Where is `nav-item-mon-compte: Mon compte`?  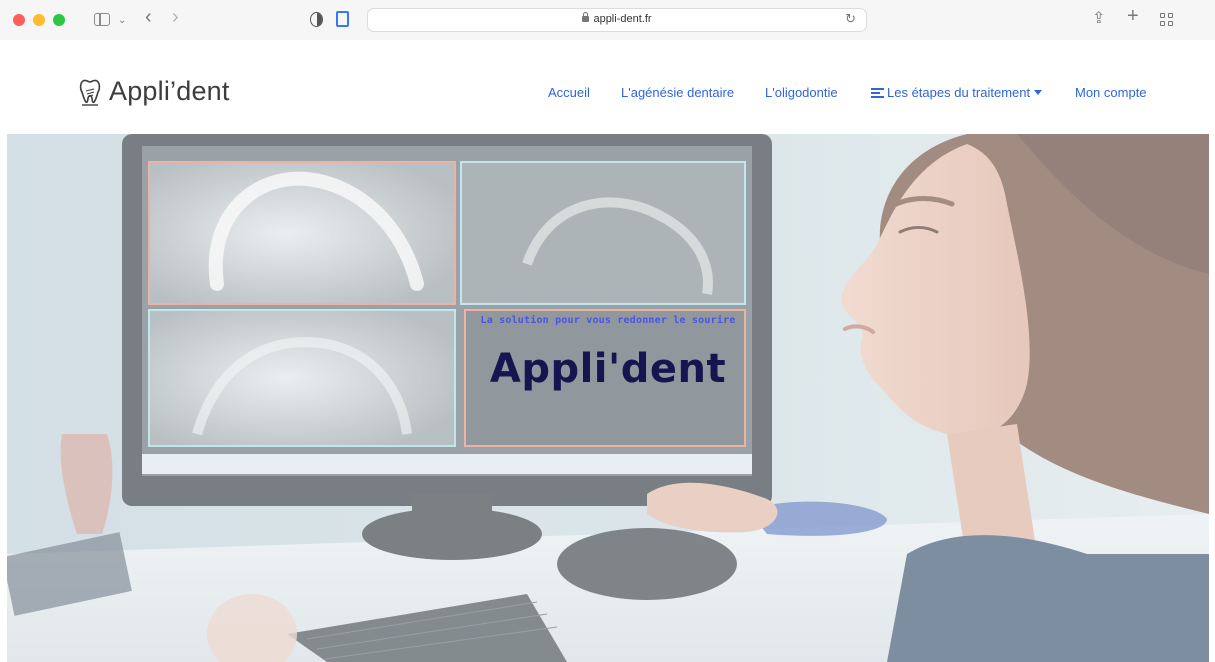 nav-item-mon-compte: Mon compte is located at coordinates (1111, 92).